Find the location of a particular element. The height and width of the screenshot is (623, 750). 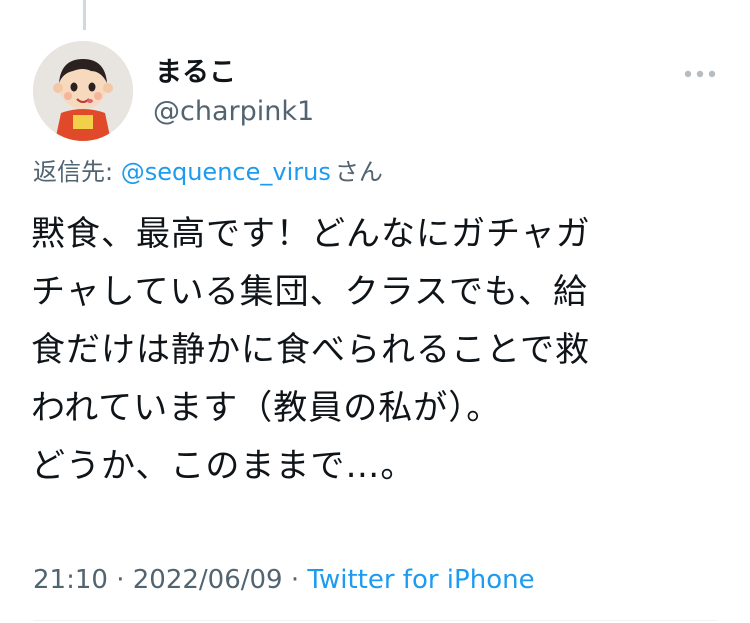

tweet-text-line: 黙食、最高です！どんなにガチャガ is located at coordinates (311, 234).